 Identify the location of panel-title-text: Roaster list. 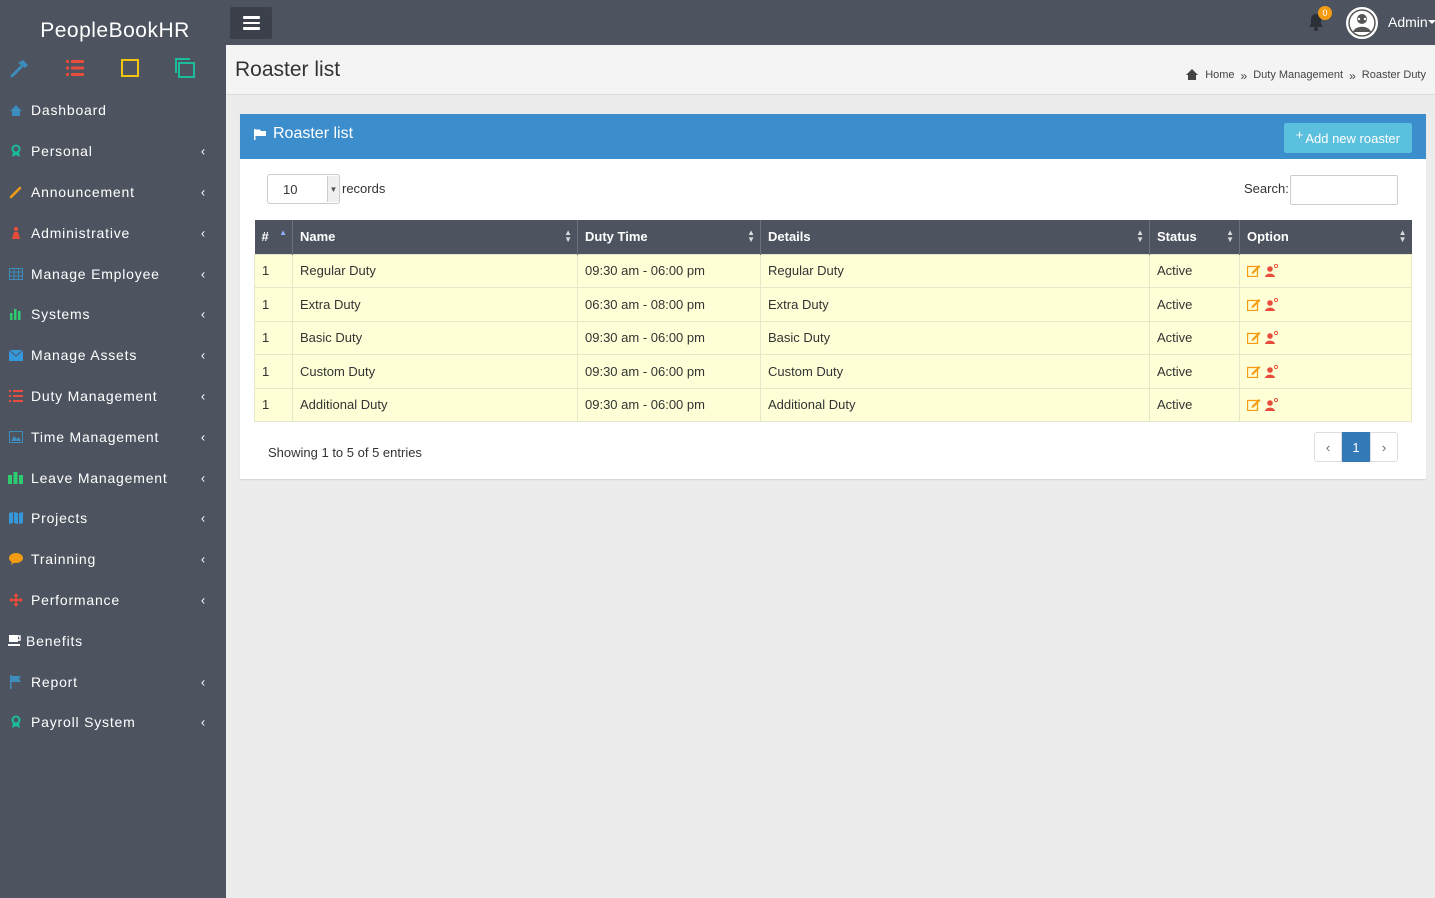
(313, 133).